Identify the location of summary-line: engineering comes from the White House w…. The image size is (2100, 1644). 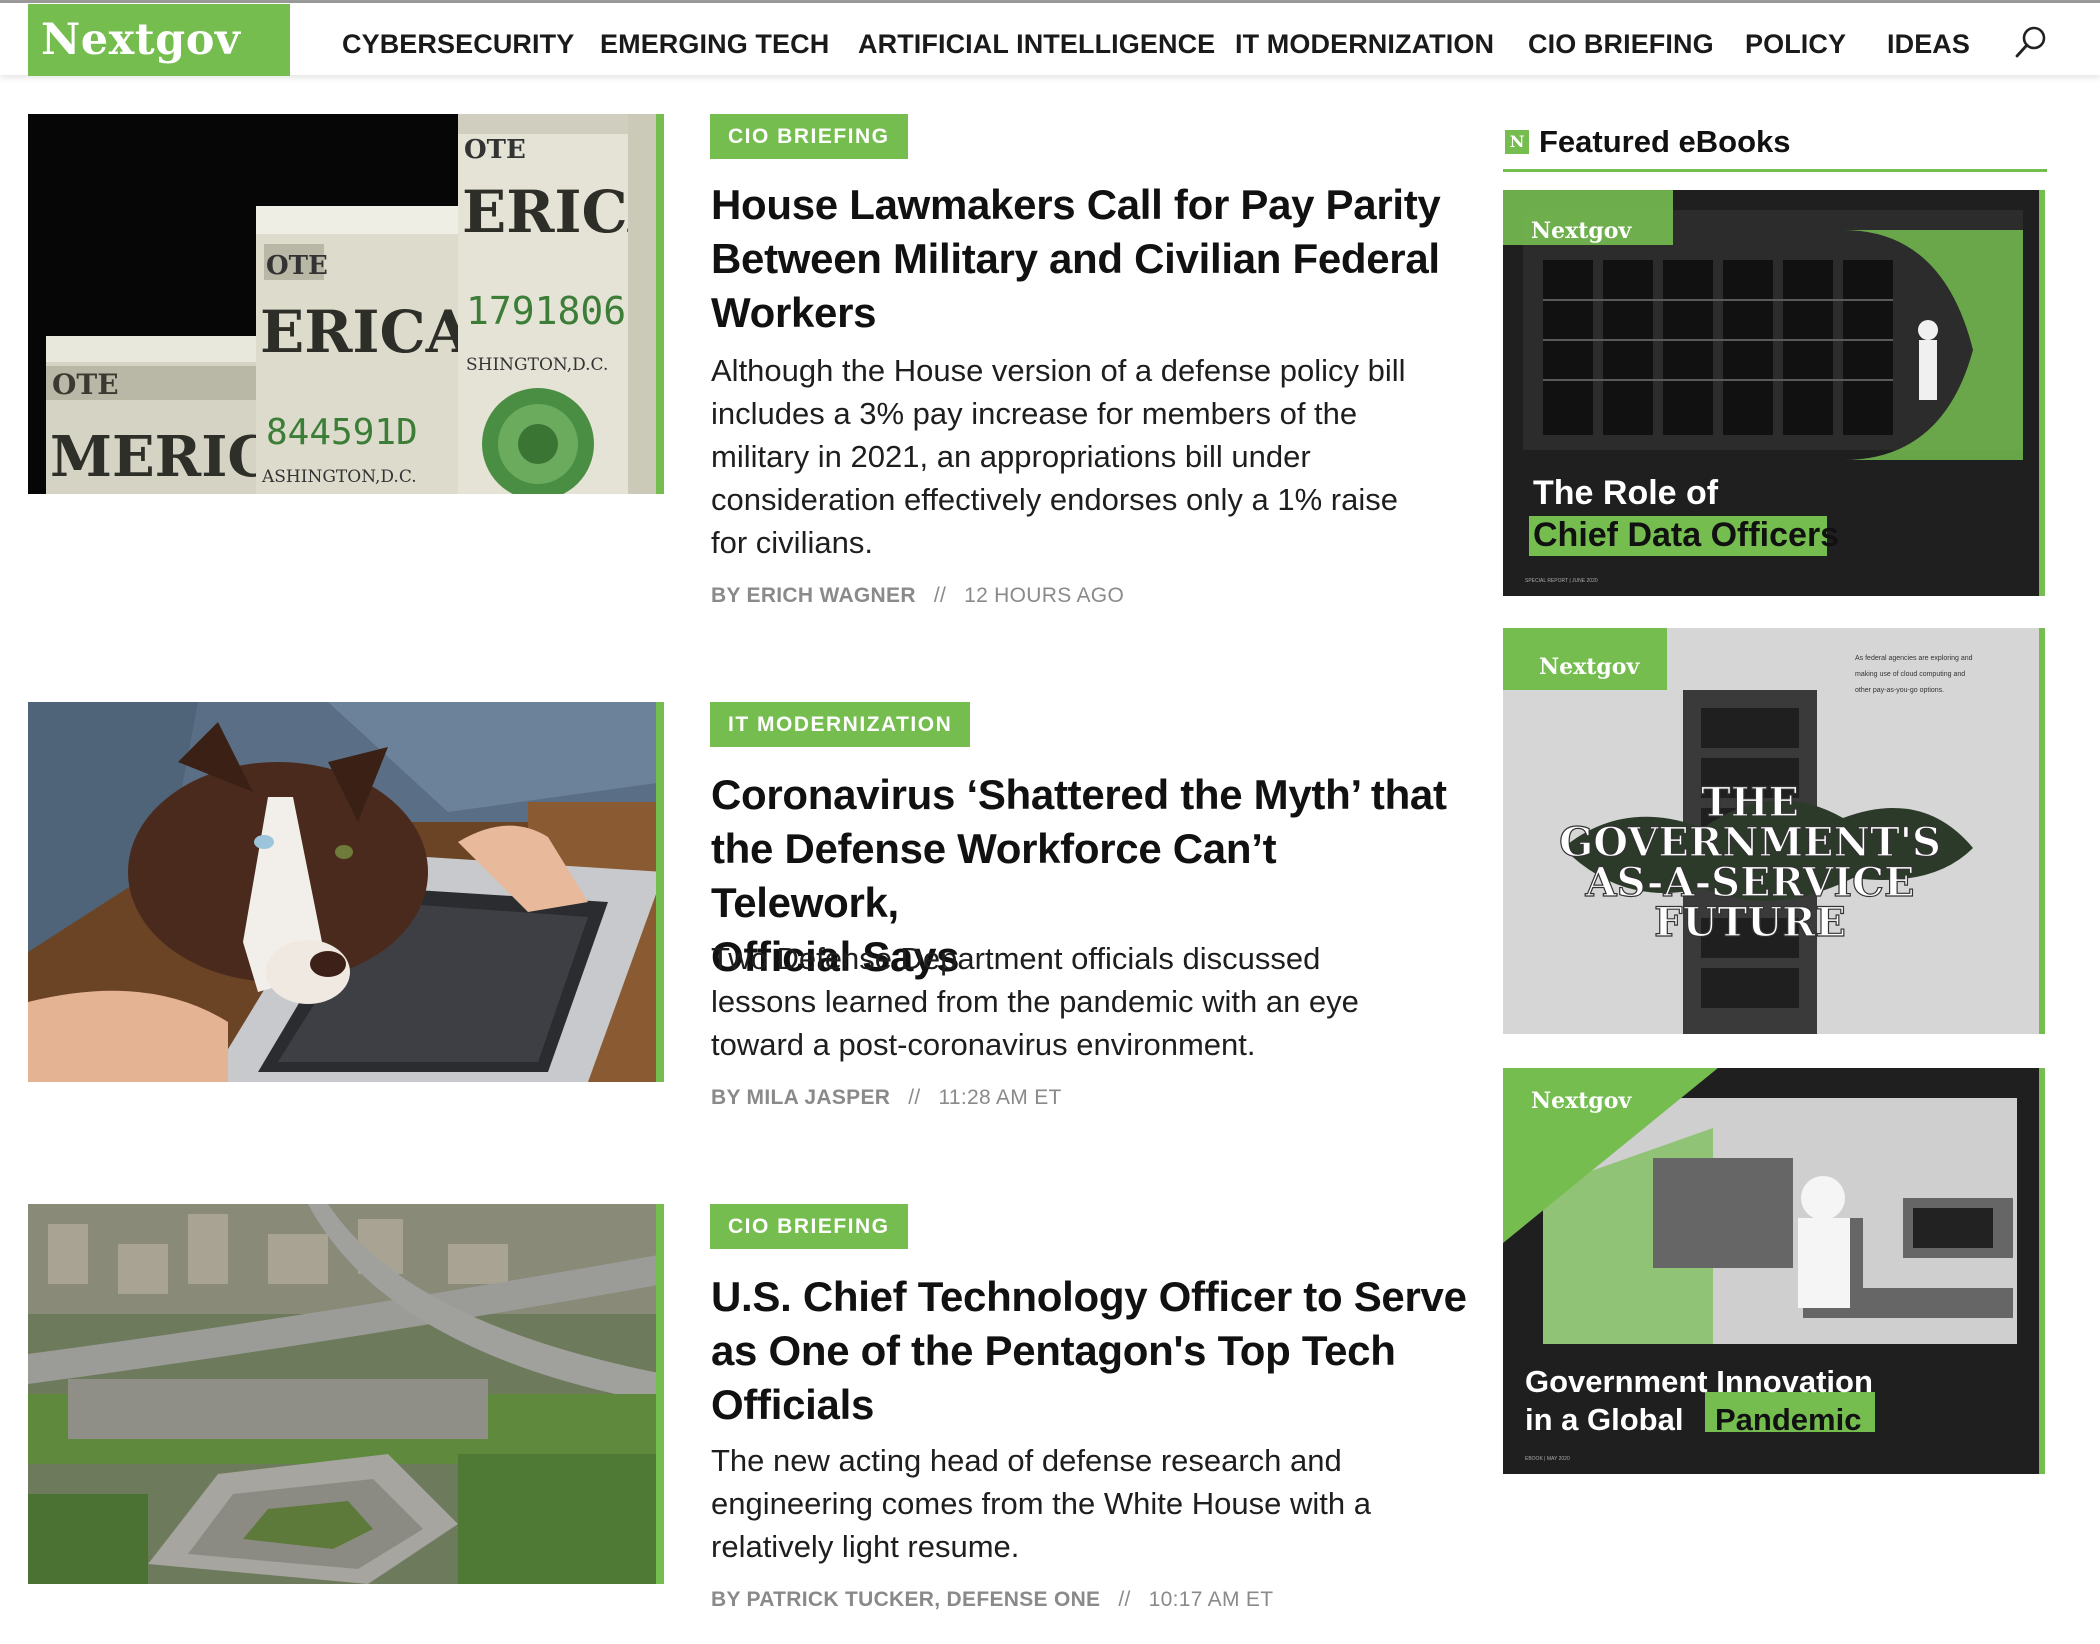
(1041, 1503).